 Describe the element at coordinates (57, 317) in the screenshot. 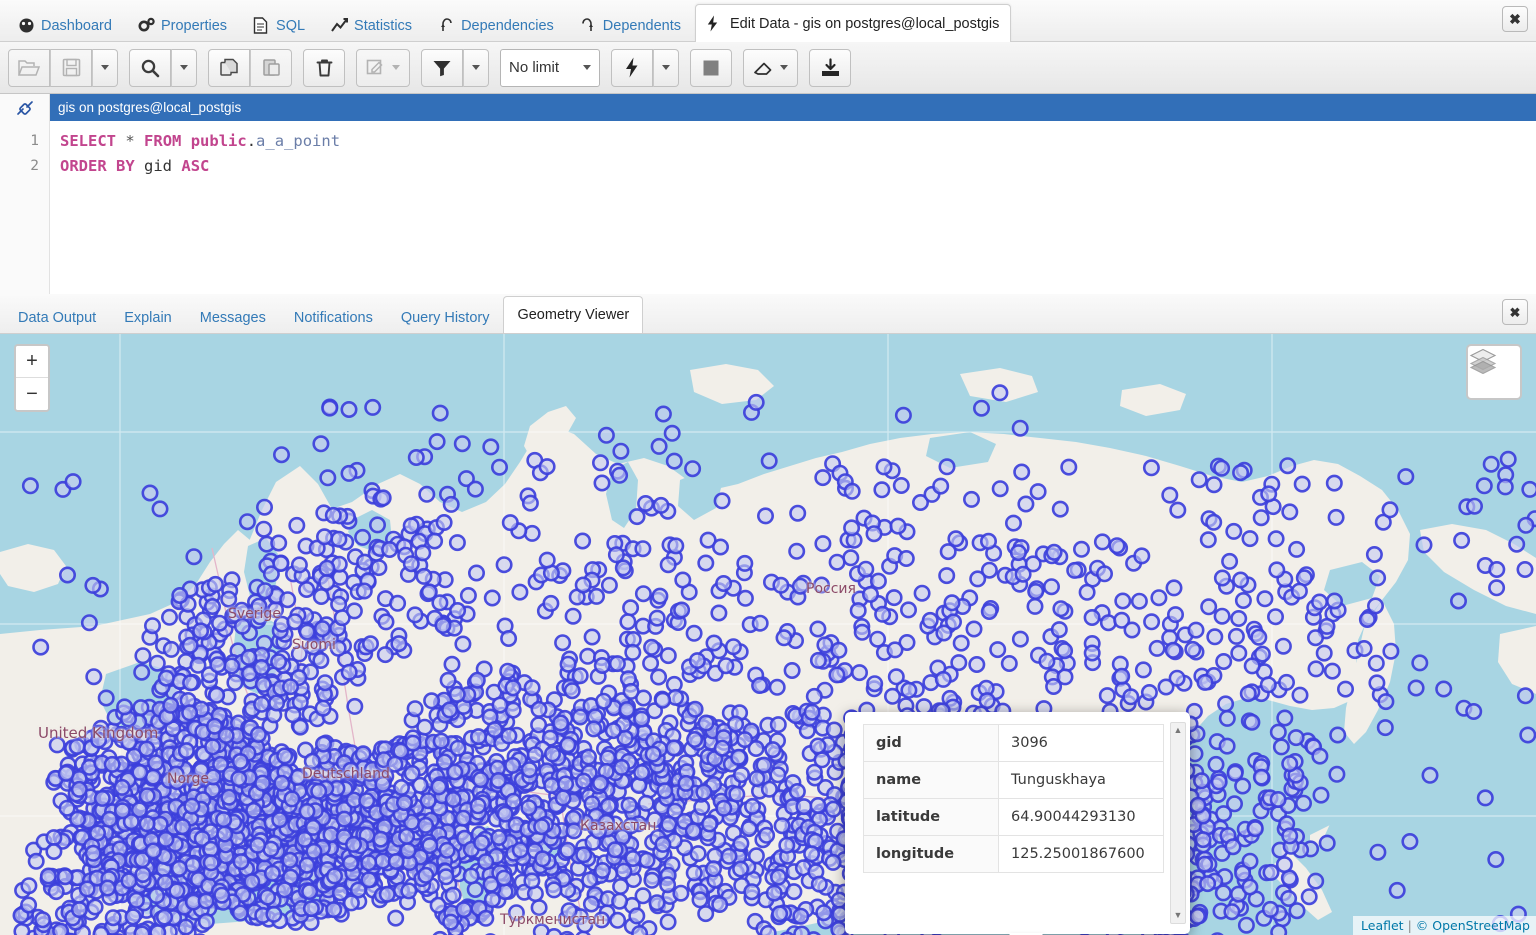

I see `result-tab-data-output: Data Output` at that location.